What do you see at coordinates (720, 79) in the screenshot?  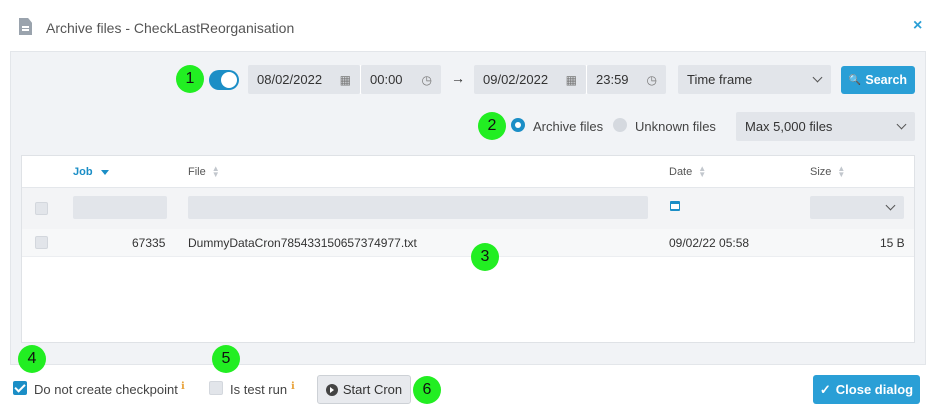 I see `time-frame-value: Time frame` at bounding box center [720, 79].